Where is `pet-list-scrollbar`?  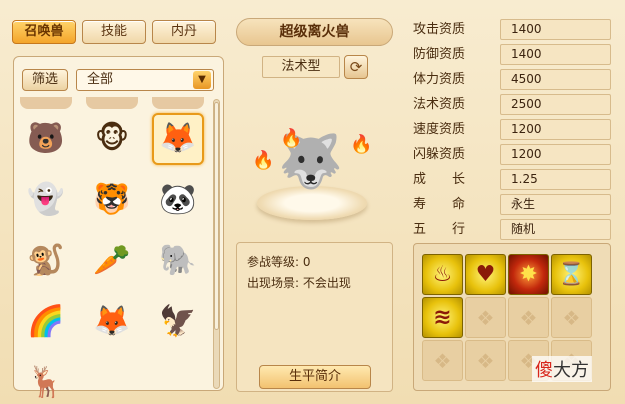
pet-list-scrollbar is located at coordinates (216, 244).